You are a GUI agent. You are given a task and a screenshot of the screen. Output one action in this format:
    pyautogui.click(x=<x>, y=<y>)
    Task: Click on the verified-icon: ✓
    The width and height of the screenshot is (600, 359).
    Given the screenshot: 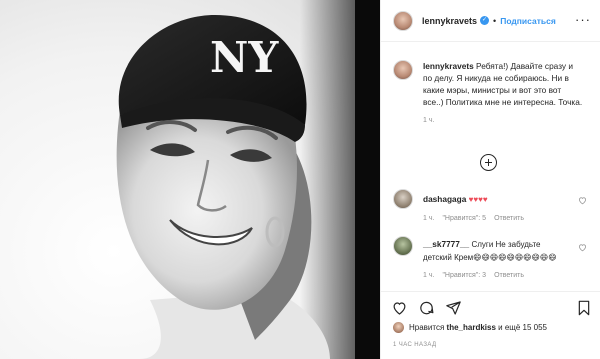 What is the action you would take?
    pyautogui.click(x=485, y=20)
    